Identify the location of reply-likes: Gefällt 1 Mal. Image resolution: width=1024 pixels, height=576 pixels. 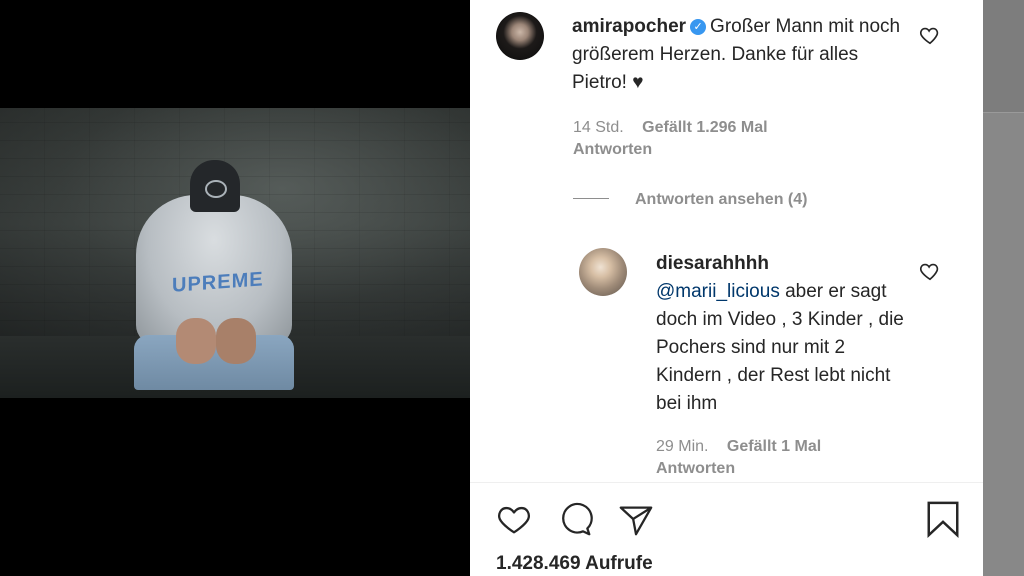
(774, 446).